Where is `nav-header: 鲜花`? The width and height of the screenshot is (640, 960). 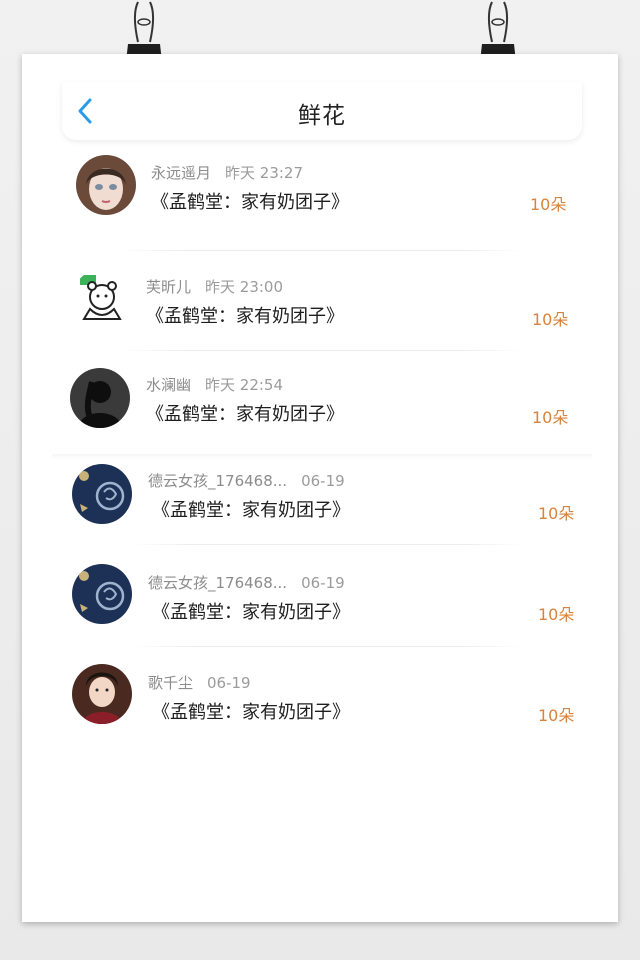
nav-header: 鲜花 is located at coordinates (322, 111).